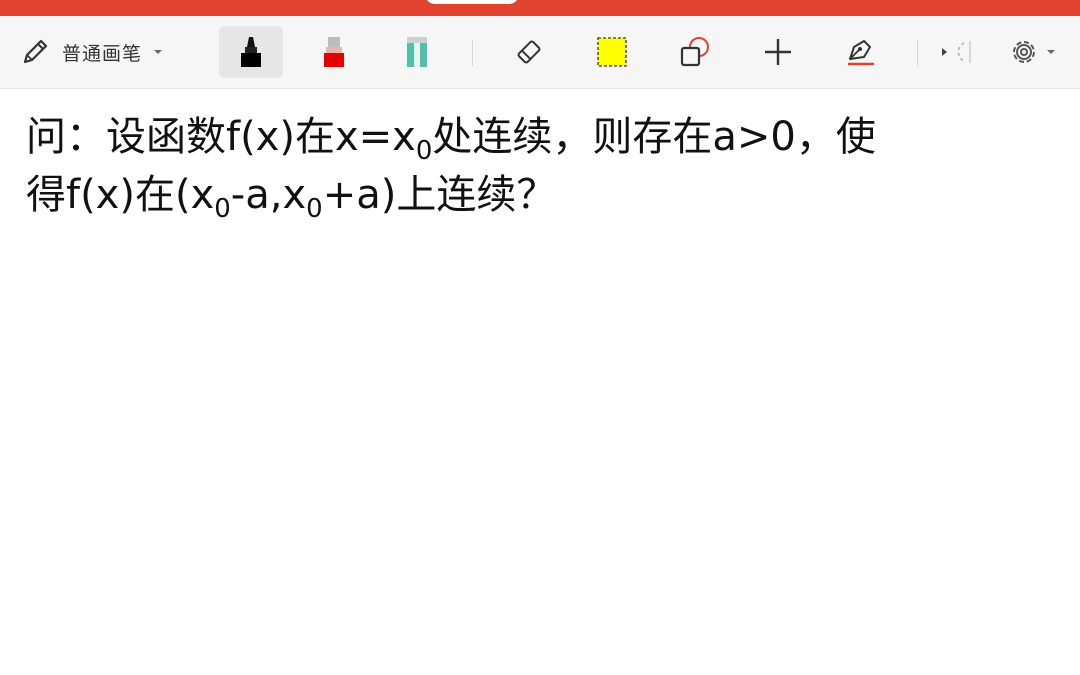 Image resolution: width=1080 pixels, height=675 pixels. I want to click on fountain-pen-button, so click(861, 52).